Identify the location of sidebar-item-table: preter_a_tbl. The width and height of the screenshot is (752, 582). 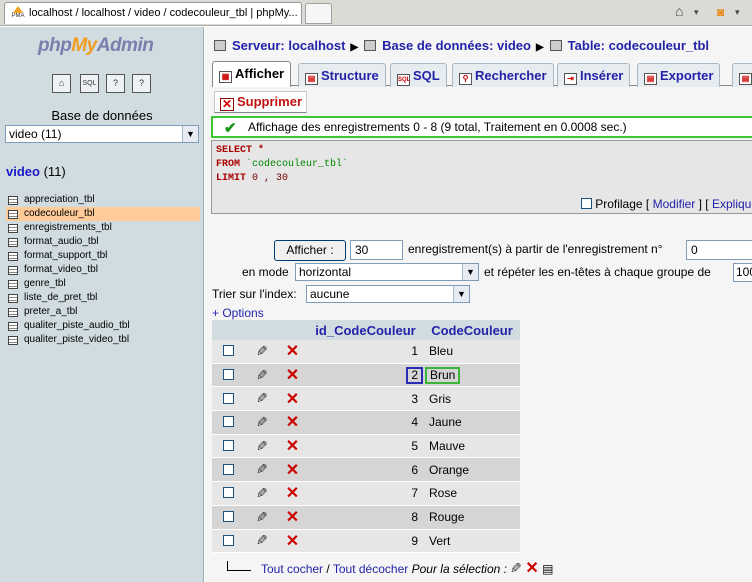
(103, 312).